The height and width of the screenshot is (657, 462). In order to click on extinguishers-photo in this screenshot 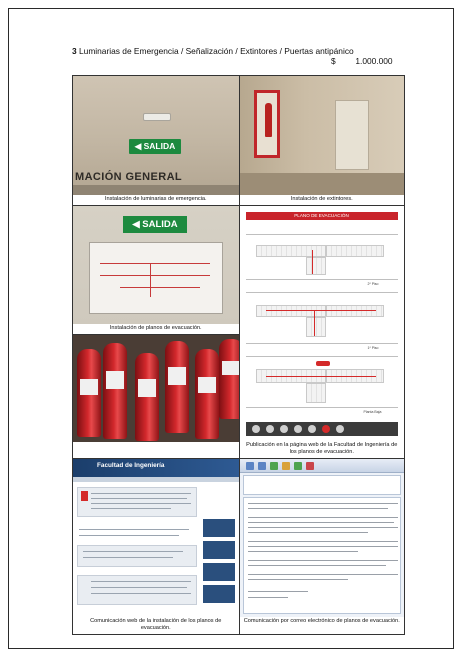, I will do `click(156, 388)`.